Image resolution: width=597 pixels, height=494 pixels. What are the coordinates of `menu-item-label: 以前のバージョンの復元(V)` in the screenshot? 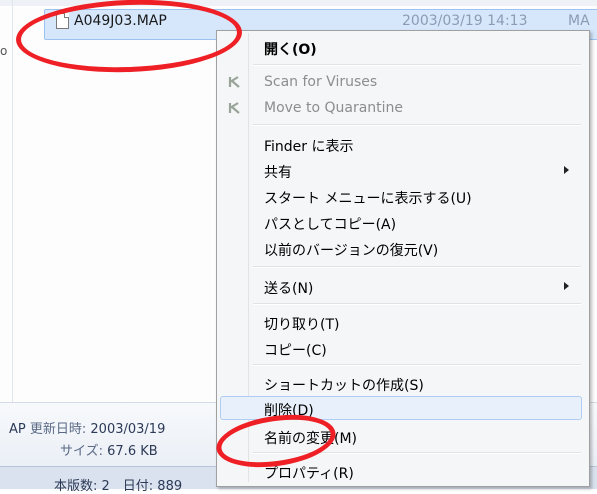 It's located at (351, 251).